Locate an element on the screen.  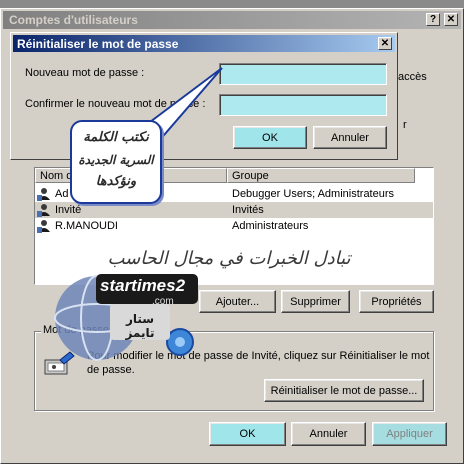
user-name: Ad is located at coordinates (62, 194).